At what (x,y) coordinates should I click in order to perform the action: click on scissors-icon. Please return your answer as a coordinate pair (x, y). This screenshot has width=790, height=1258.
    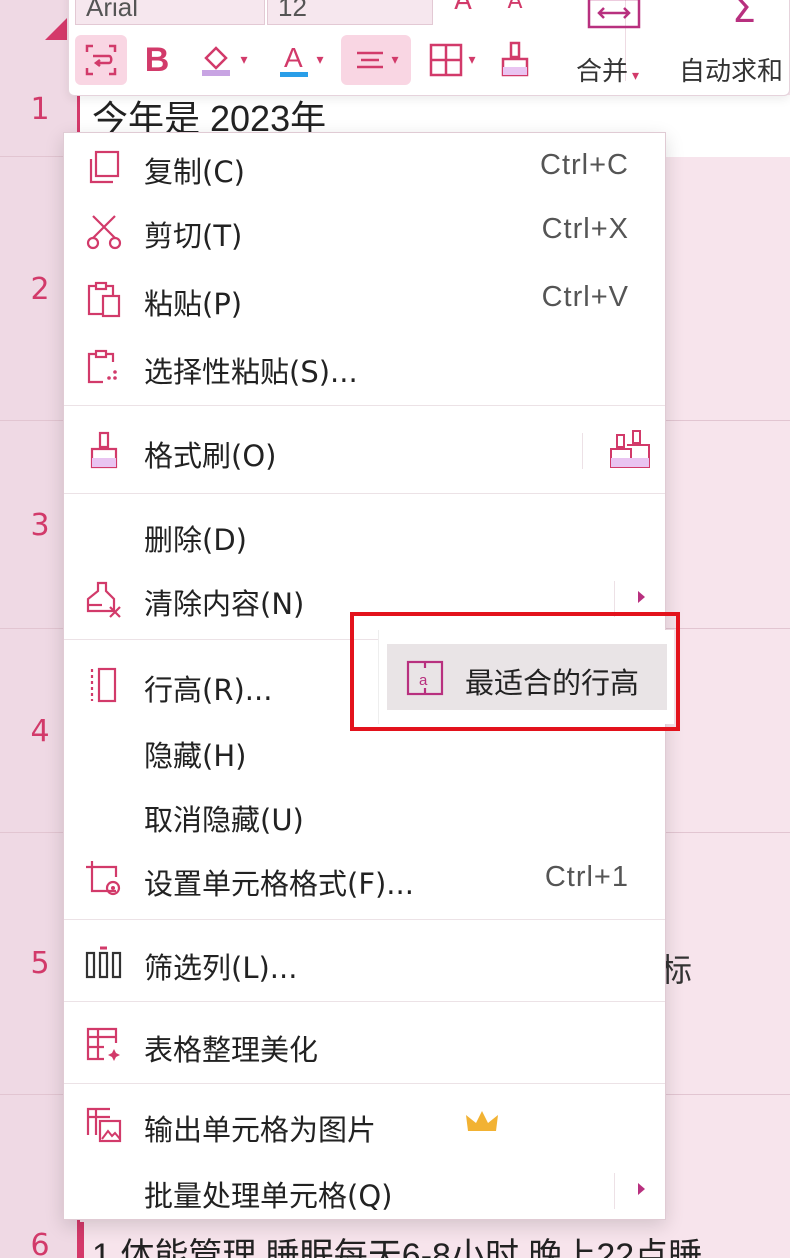
    Looking at the image, I should click on (104, 231).